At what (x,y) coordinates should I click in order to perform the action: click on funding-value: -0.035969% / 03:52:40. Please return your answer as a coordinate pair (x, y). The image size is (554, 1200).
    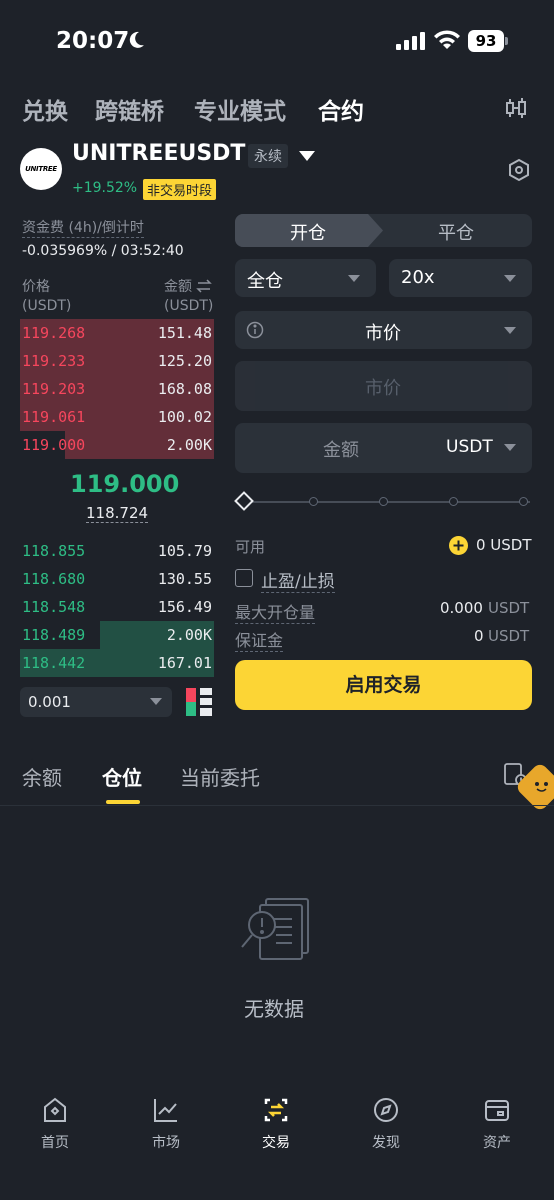
    Looking at the image, I should click on (103, 251).